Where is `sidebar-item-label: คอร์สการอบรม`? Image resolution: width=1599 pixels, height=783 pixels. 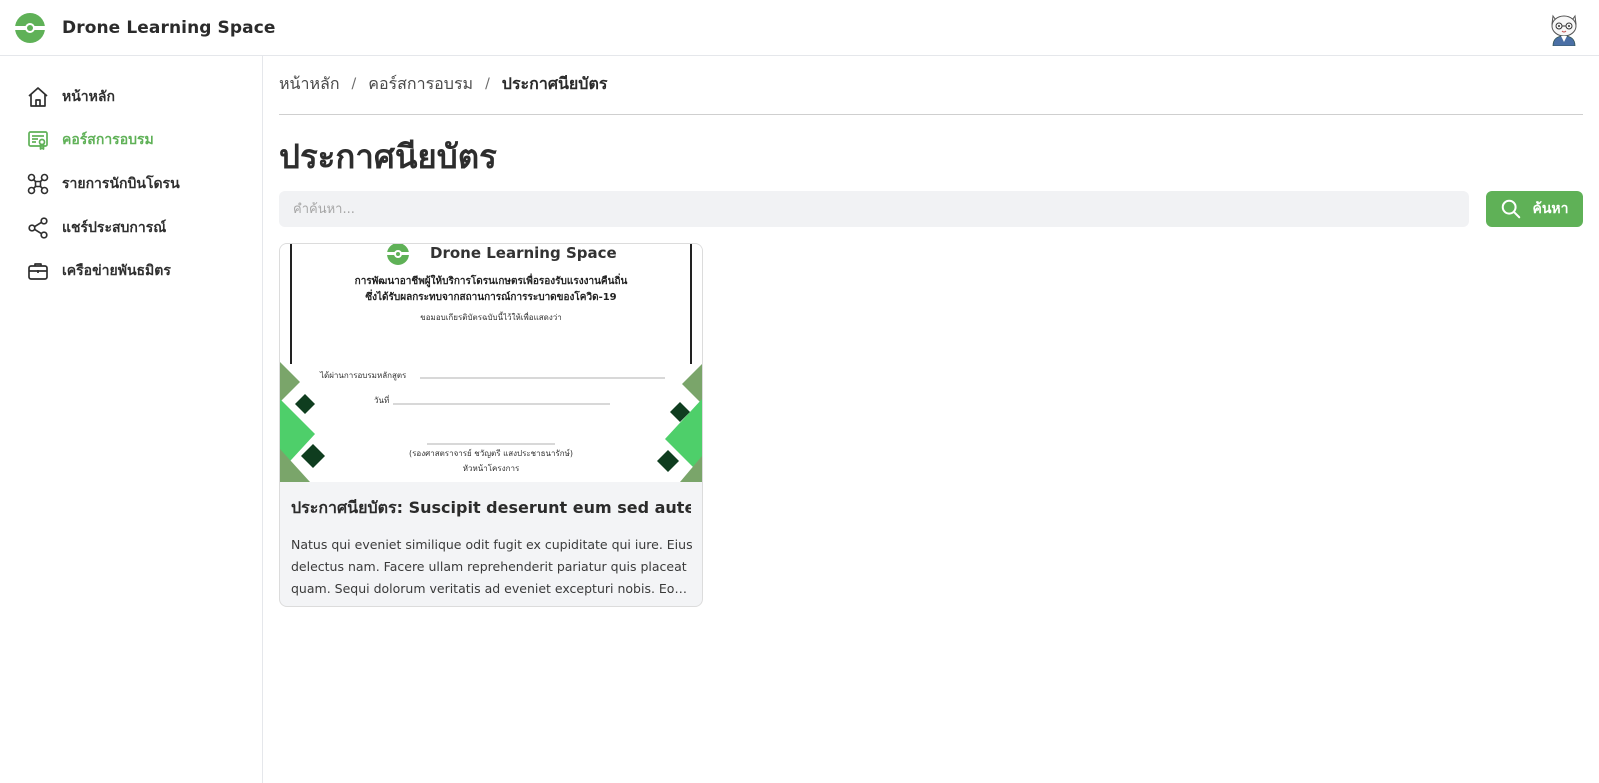 sidebar-item-label: คอร์สการอบรม is located at coordinates (108, 140).